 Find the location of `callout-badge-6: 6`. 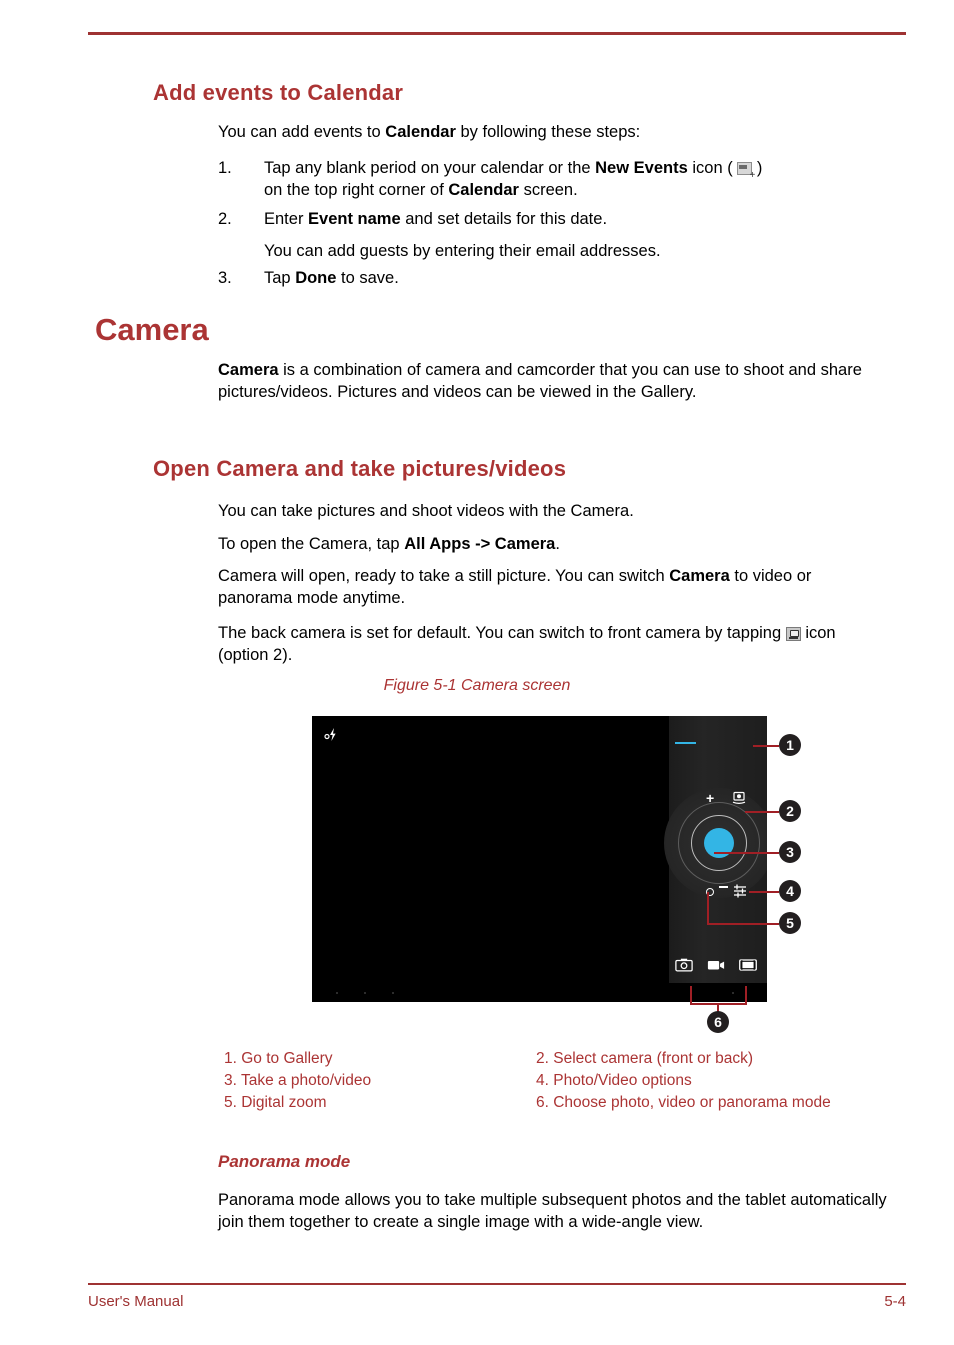

callout-badge-6: 6 is located at coordinates (718, 1022).